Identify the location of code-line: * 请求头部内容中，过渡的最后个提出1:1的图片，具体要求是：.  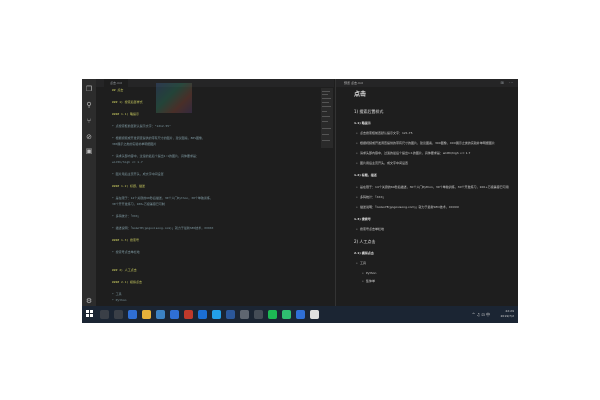
(155, 156).